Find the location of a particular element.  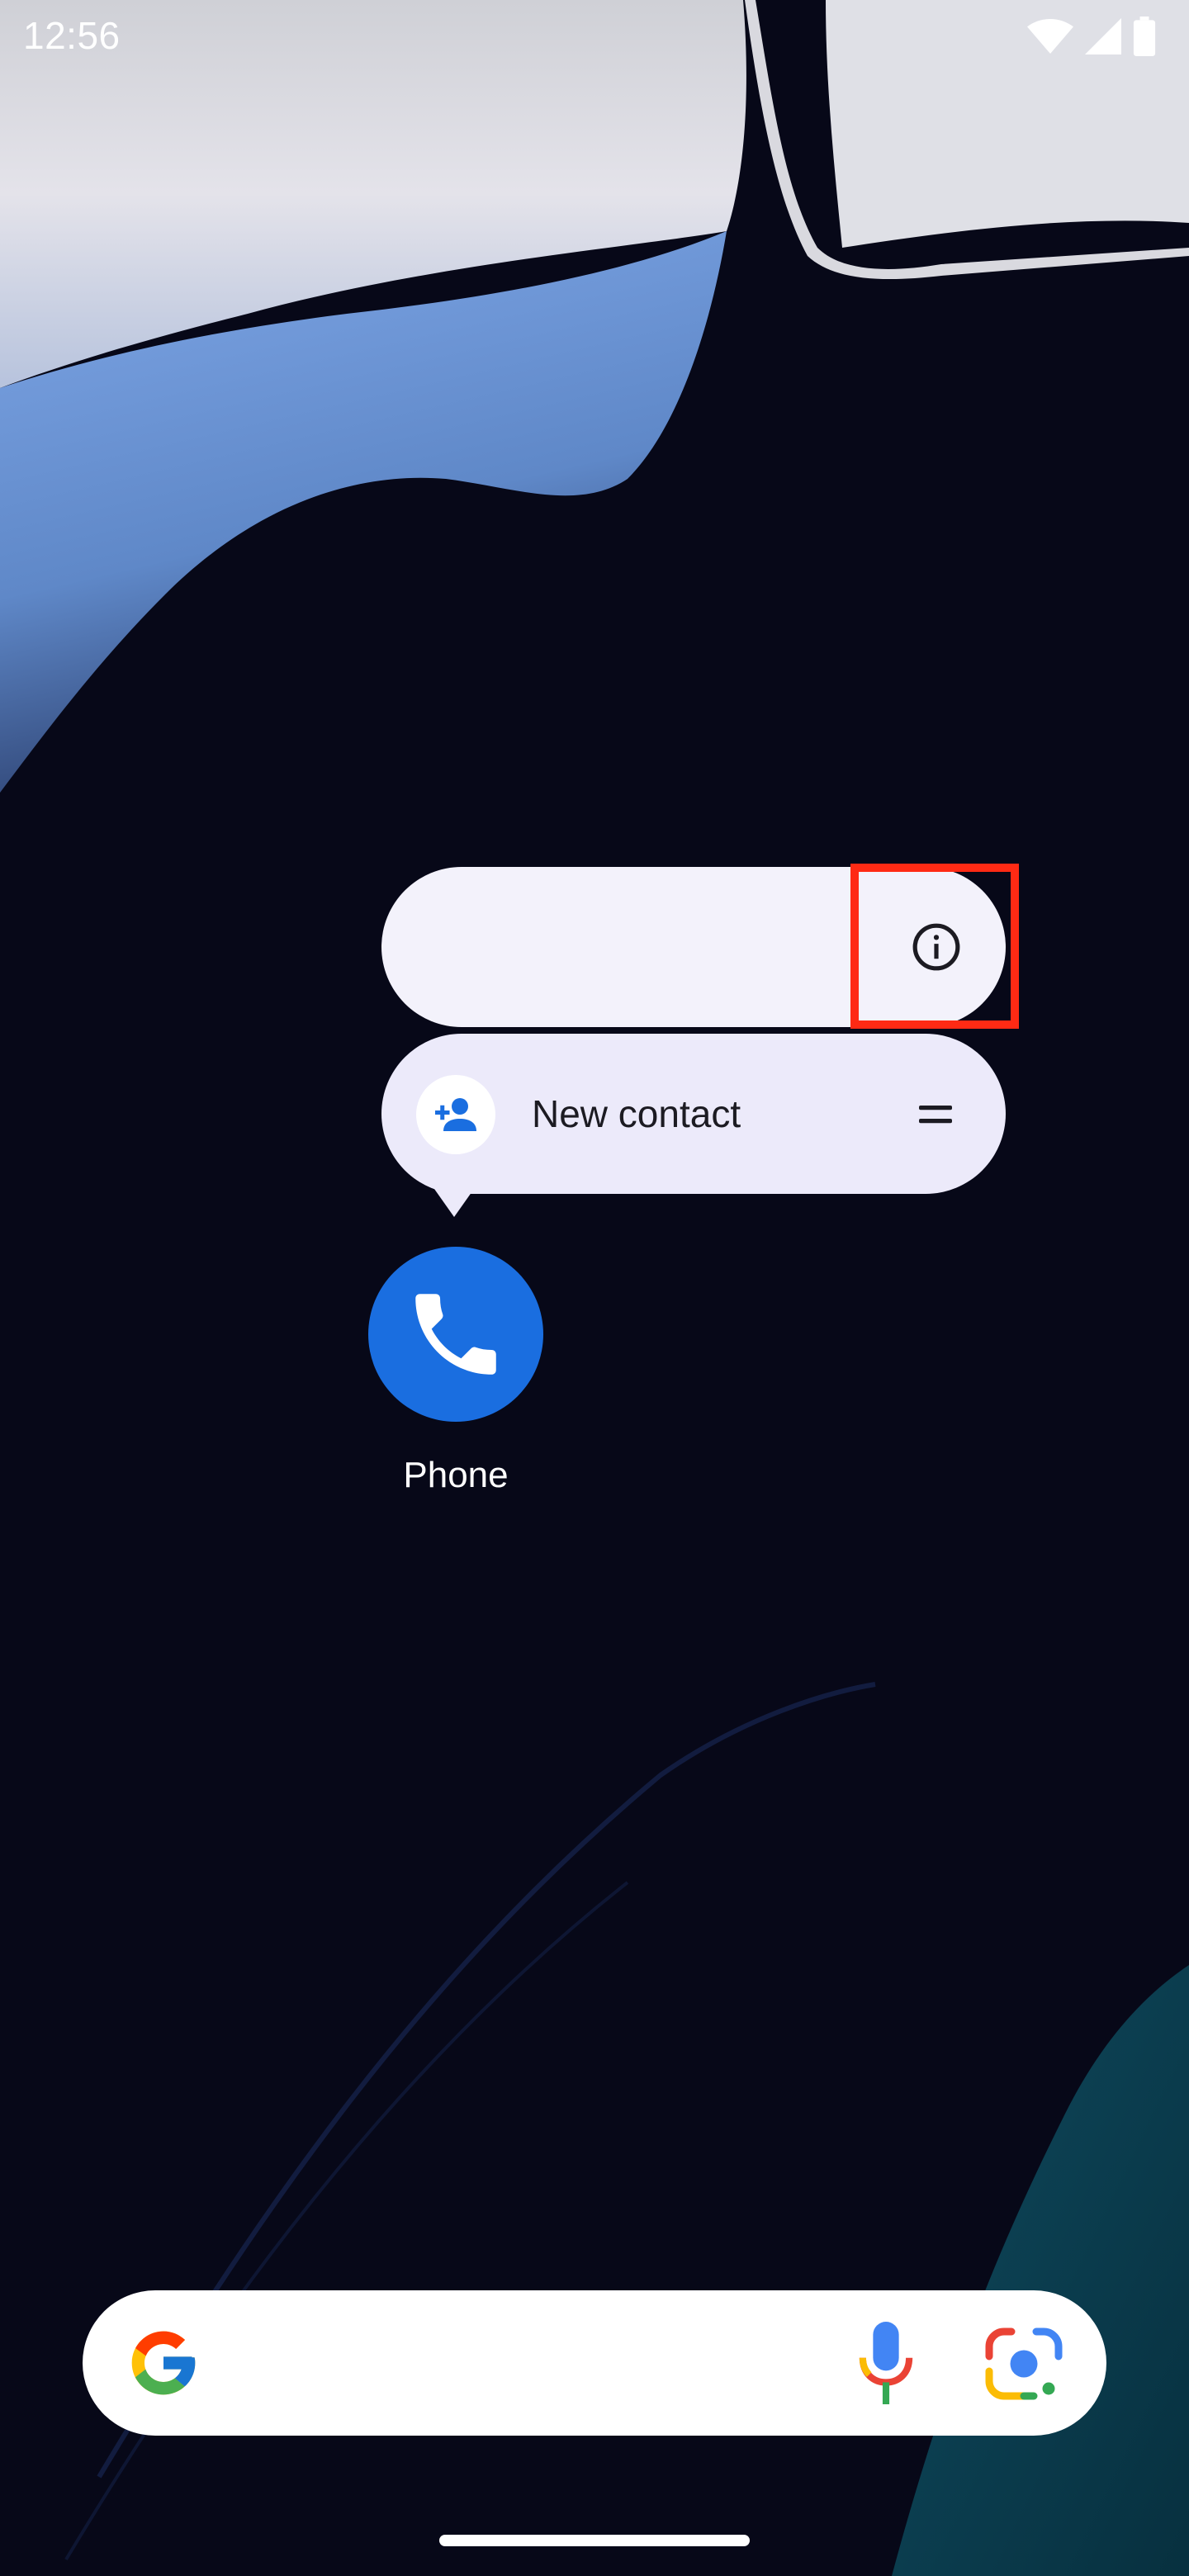

popup-arrow is located at coordinates (454, 1203).